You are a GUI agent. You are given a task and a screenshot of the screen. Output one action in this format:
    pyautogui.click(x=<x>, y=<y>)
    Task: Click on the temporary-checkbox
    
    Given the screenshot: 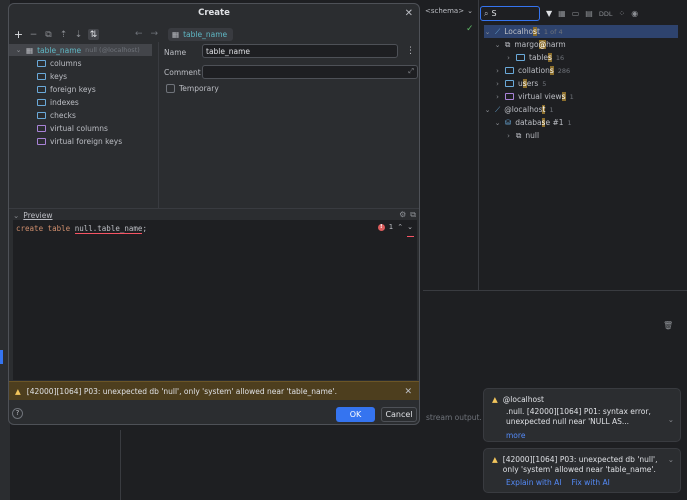 What is the action you would take?
    pyautogui.click(x=170, y=88)
    